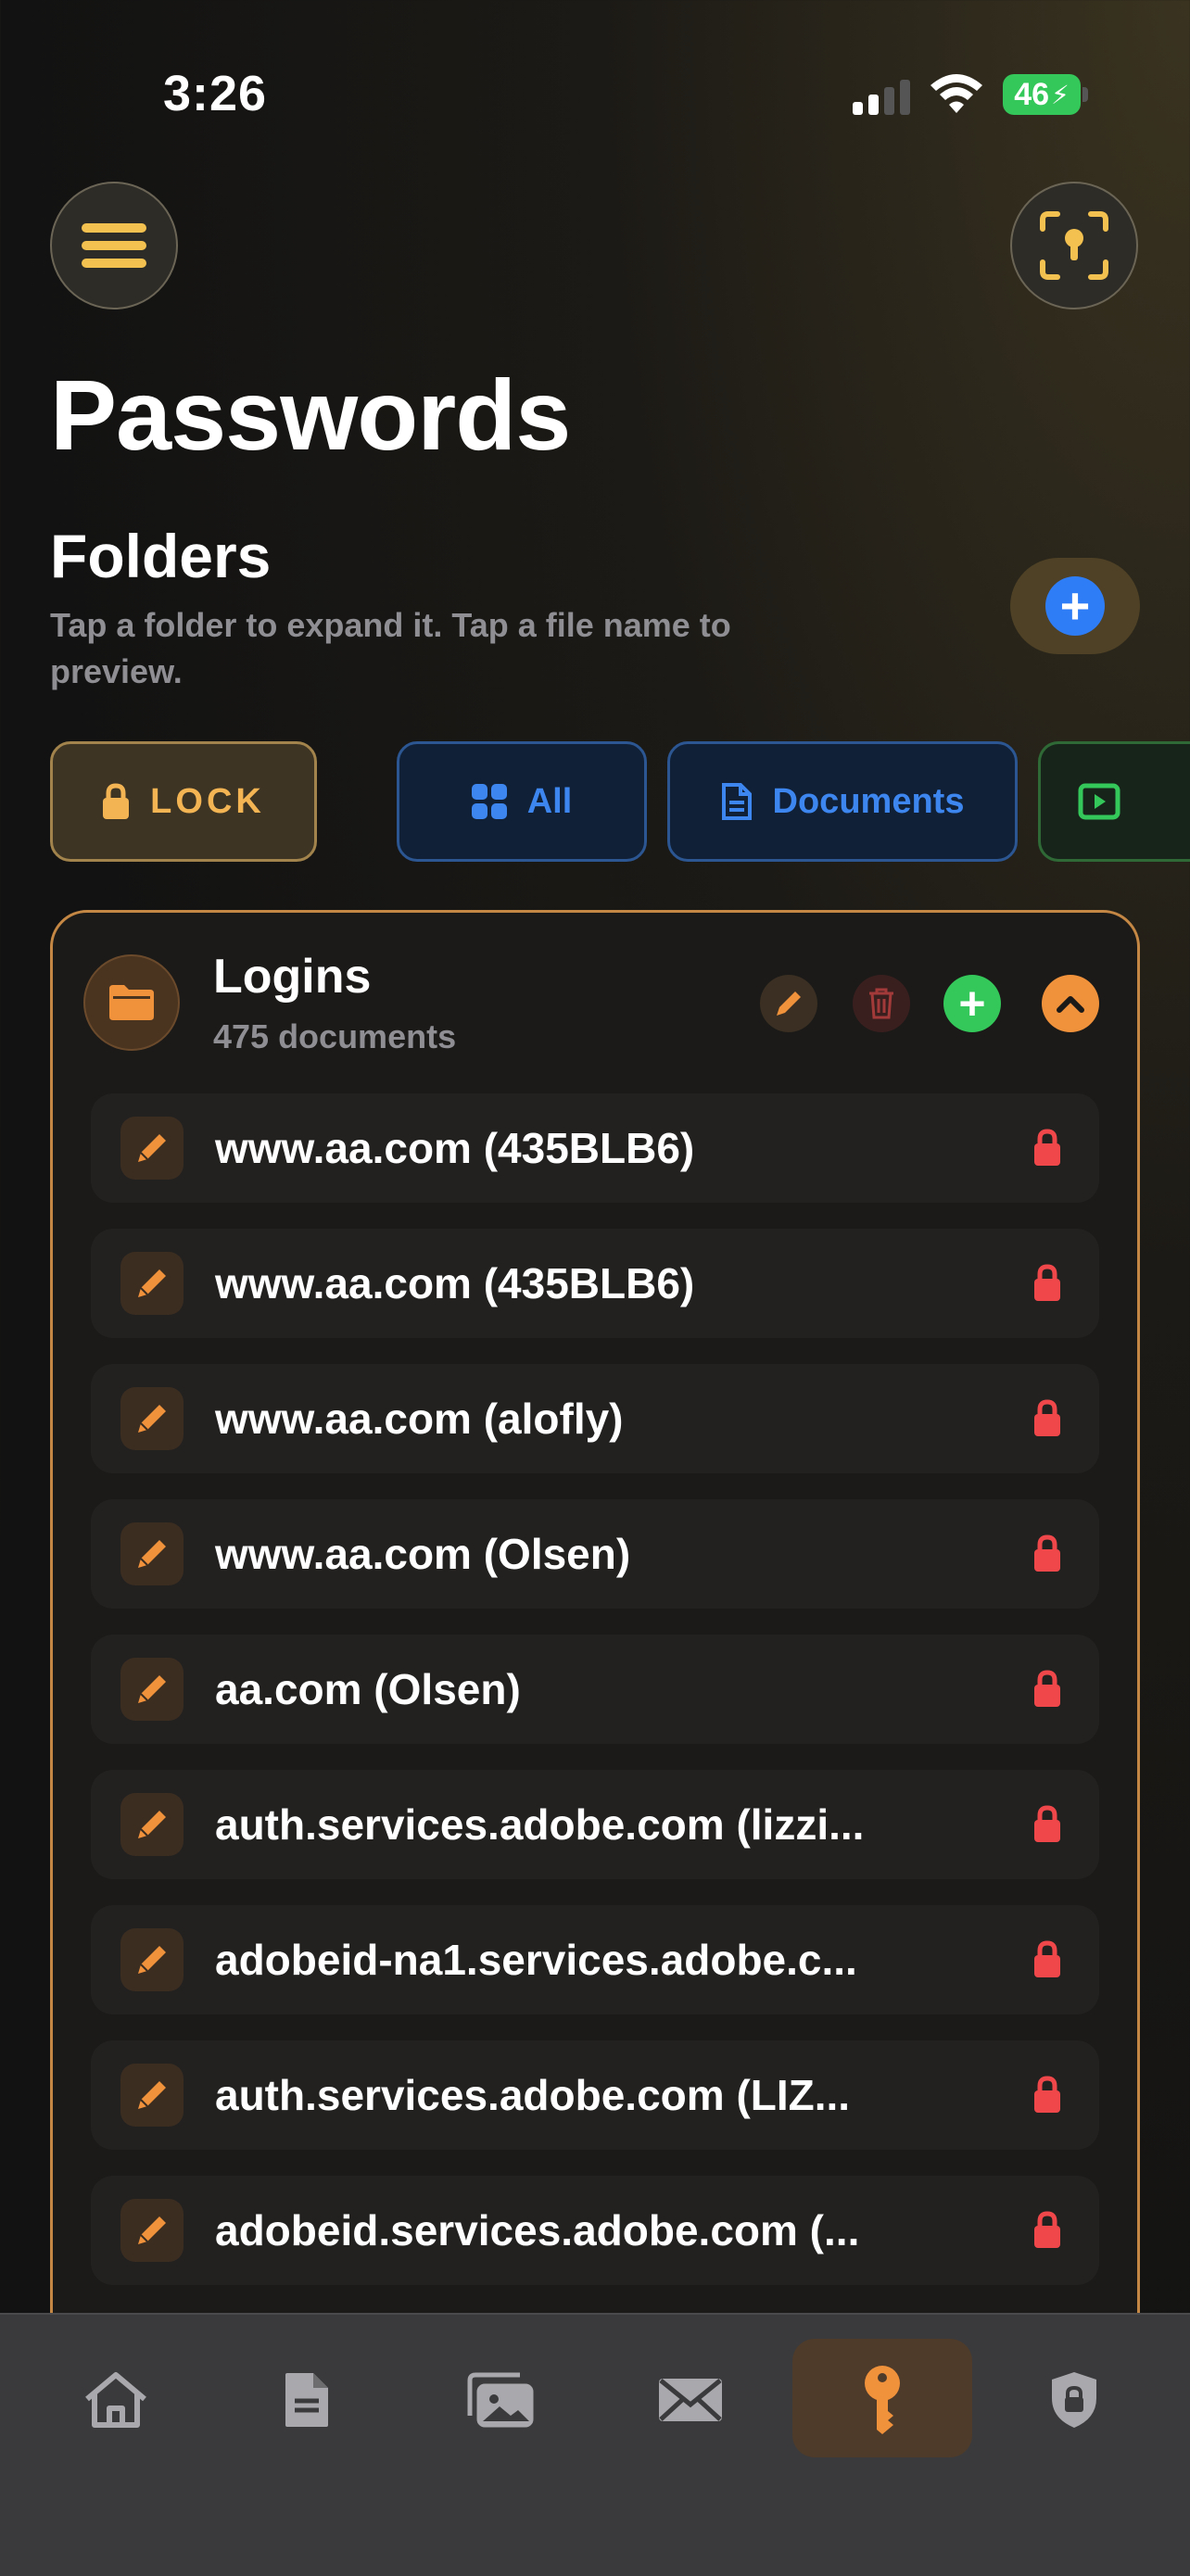 The width and height of the screenshot is (1190, 2576). I want to click on wifi-icon, so click(956, 96).